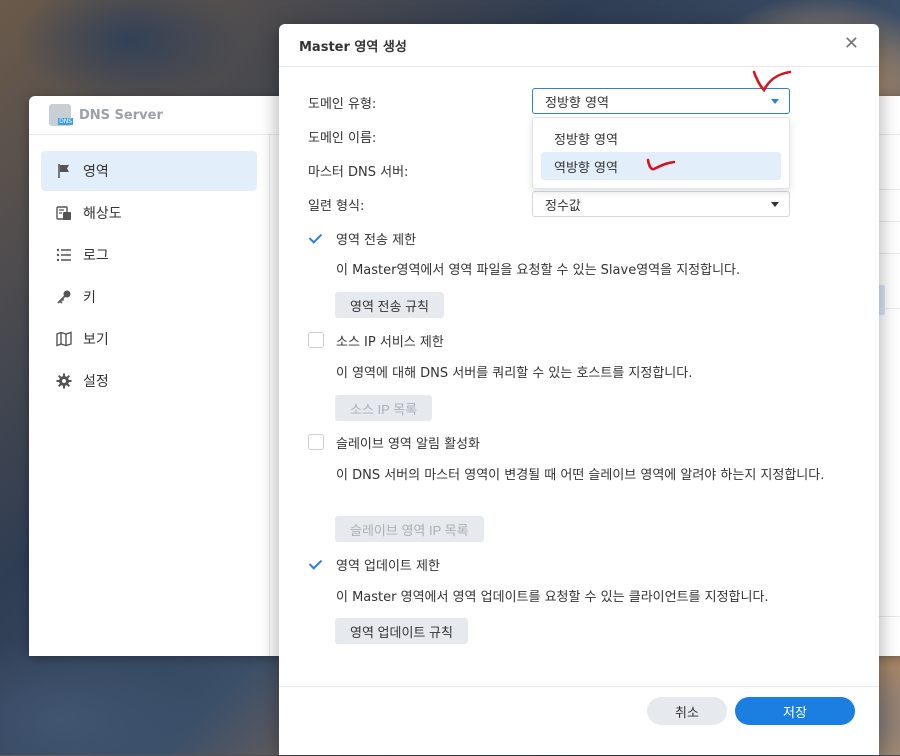 This screenshot has width=900, height=756. Describe the element at coordinates (89, 298) in the screenshot. I see `sidebar-item-label: 키` at that location.